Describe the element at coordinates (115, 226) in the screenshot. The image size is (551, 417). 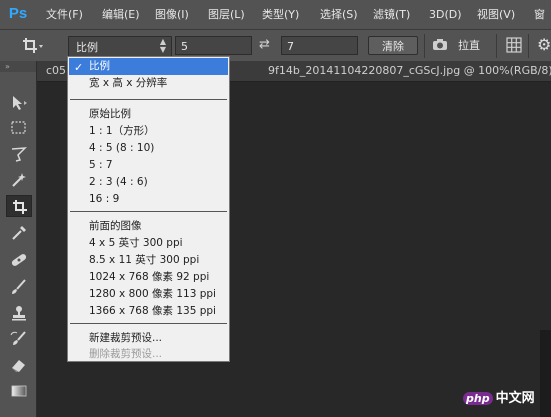
I see `dropdown-item-front-image: 前面的图像` at that location.